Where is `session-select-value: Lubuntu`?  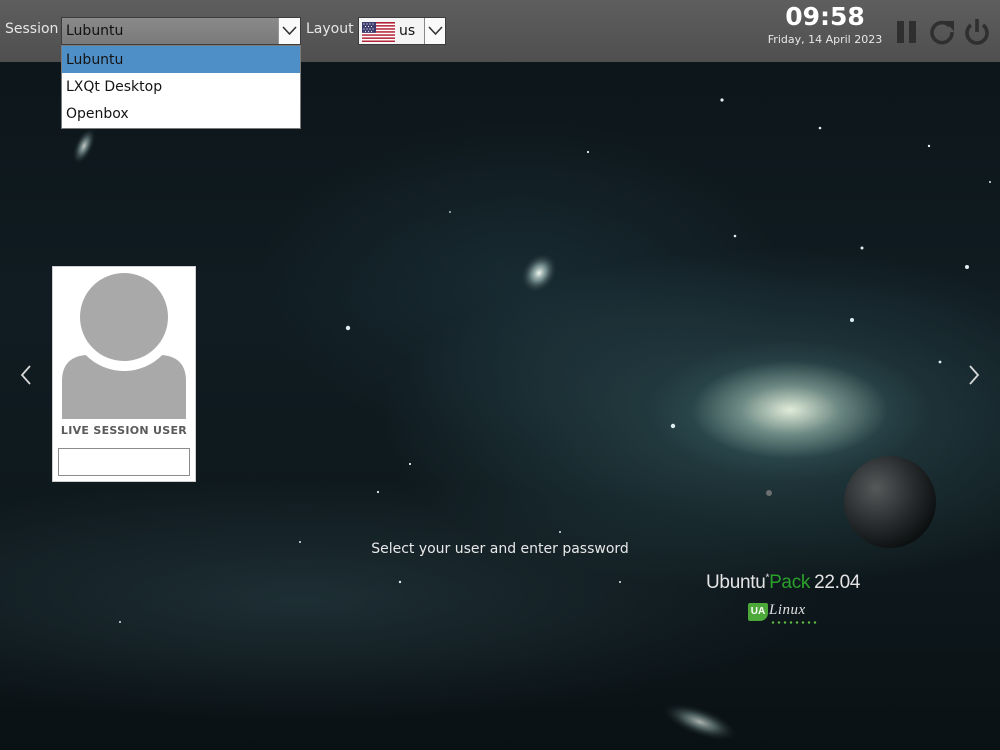 session-select-value: Lubuntu is located at coordinates (95, 31).